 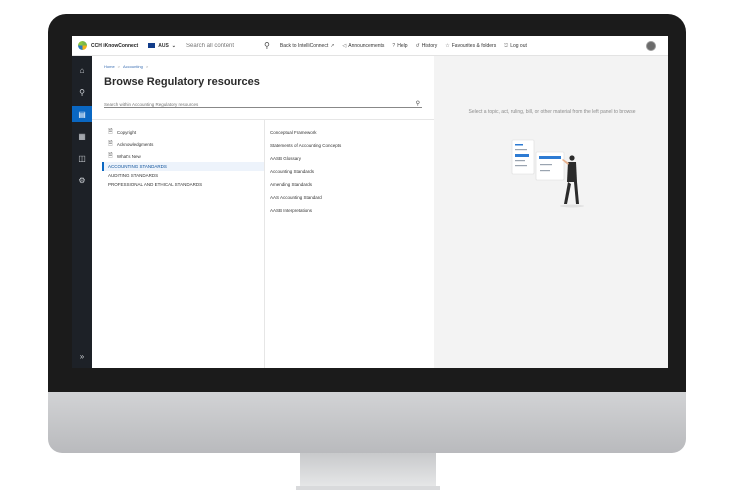 What do you see at coordinates (368, 470) in the screenshot?
I see `monitor-stand` at bounding box center [368, 470].